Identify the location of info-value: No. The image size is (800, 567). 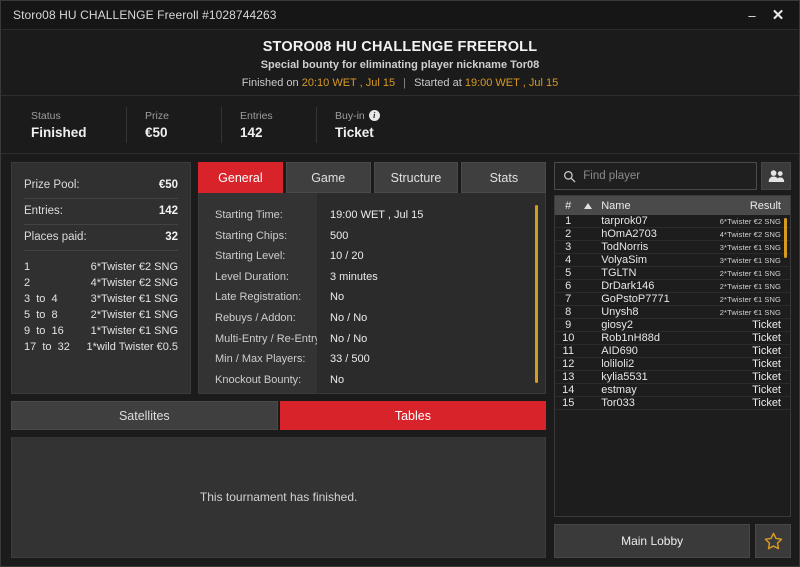
(337, 379).